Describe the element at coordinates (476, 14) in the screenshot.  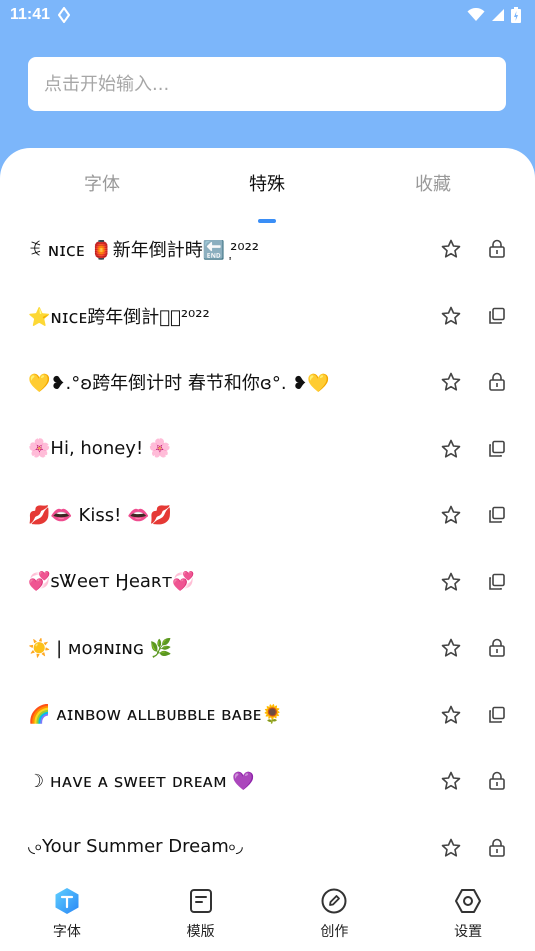
I see `wifi-icon` at that location.